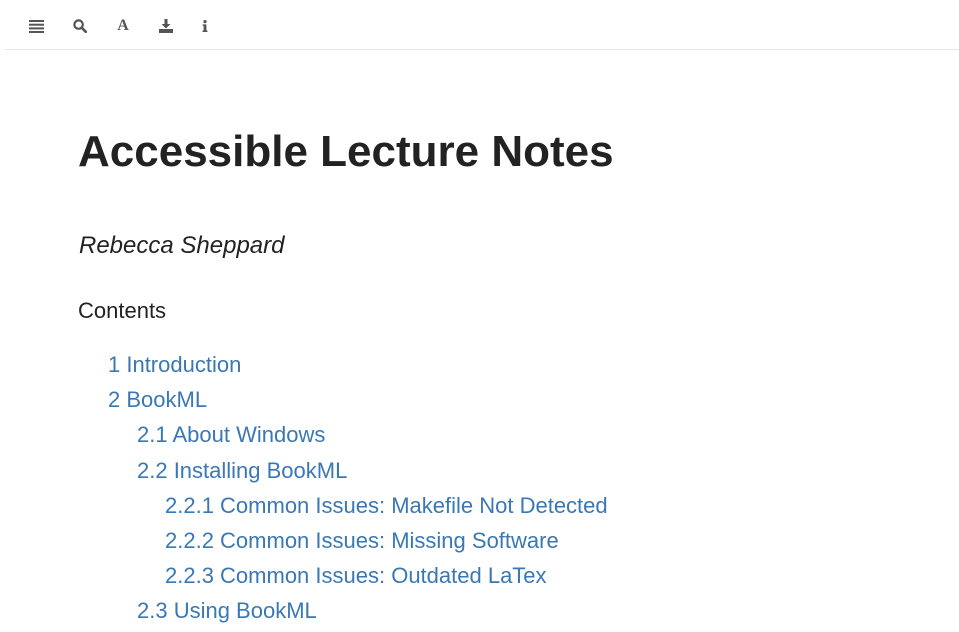 This screenshot has height=632, width=959. I want to click on list-icon, so click(36, 26).